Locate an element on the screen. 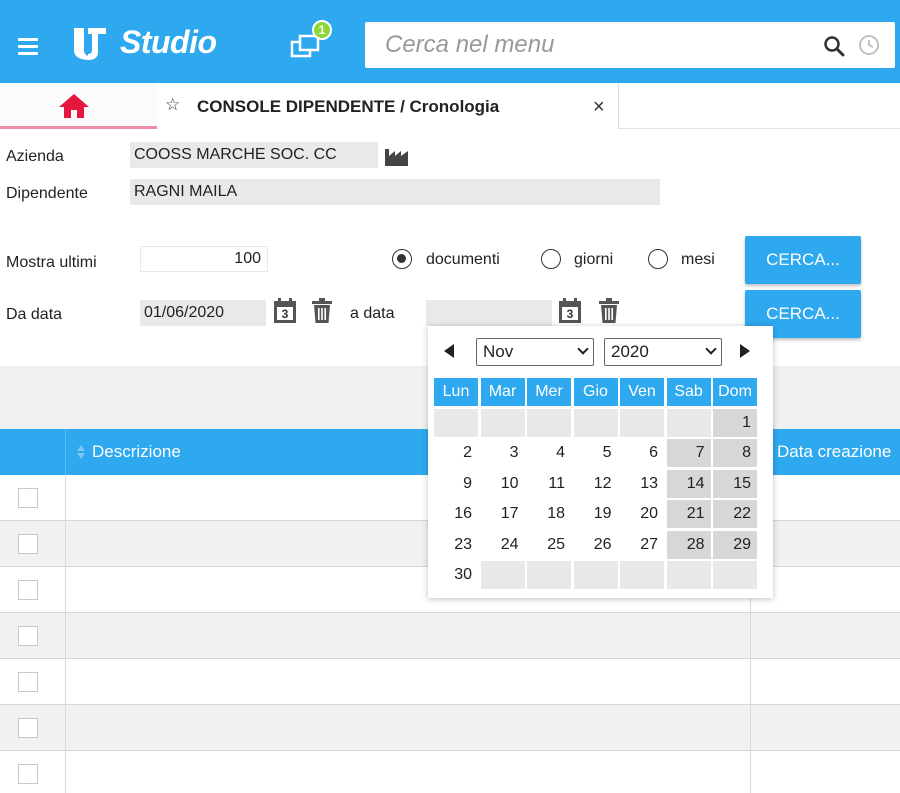  weekday-header: Mer is located at coordinates (549, 392).